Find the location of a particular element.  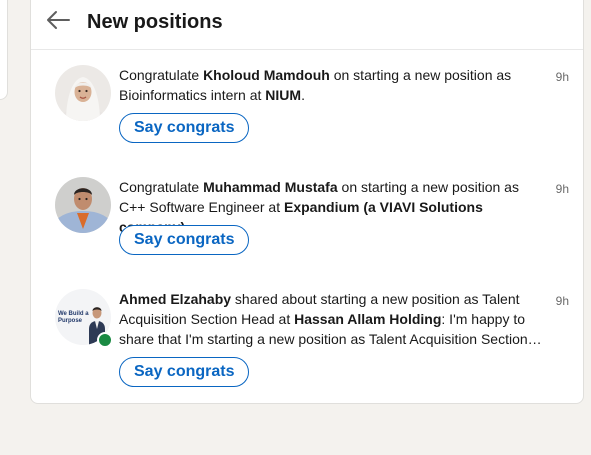

left-panel-edge is located at coordinates (4, 50).